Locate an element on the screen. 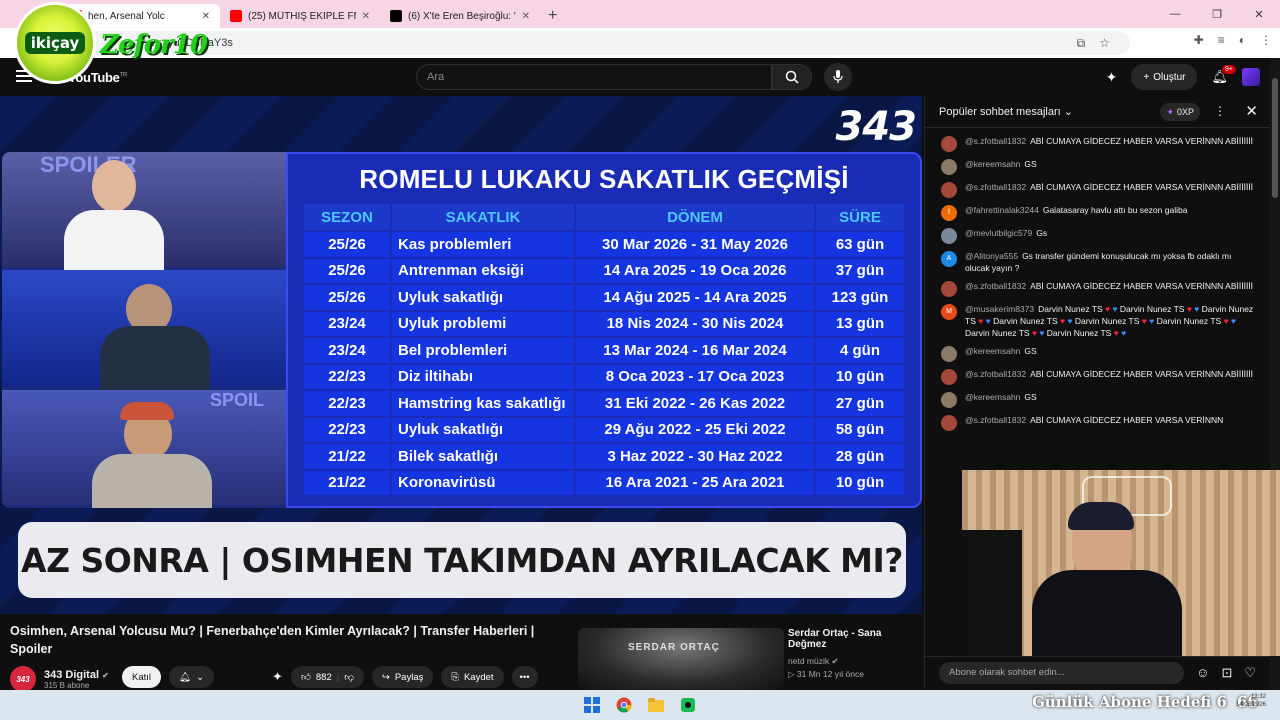 Image resolution: width=1280 pixels, height=720 pixels. profile-icon: ◐ is located at coordinates (1242, 40).